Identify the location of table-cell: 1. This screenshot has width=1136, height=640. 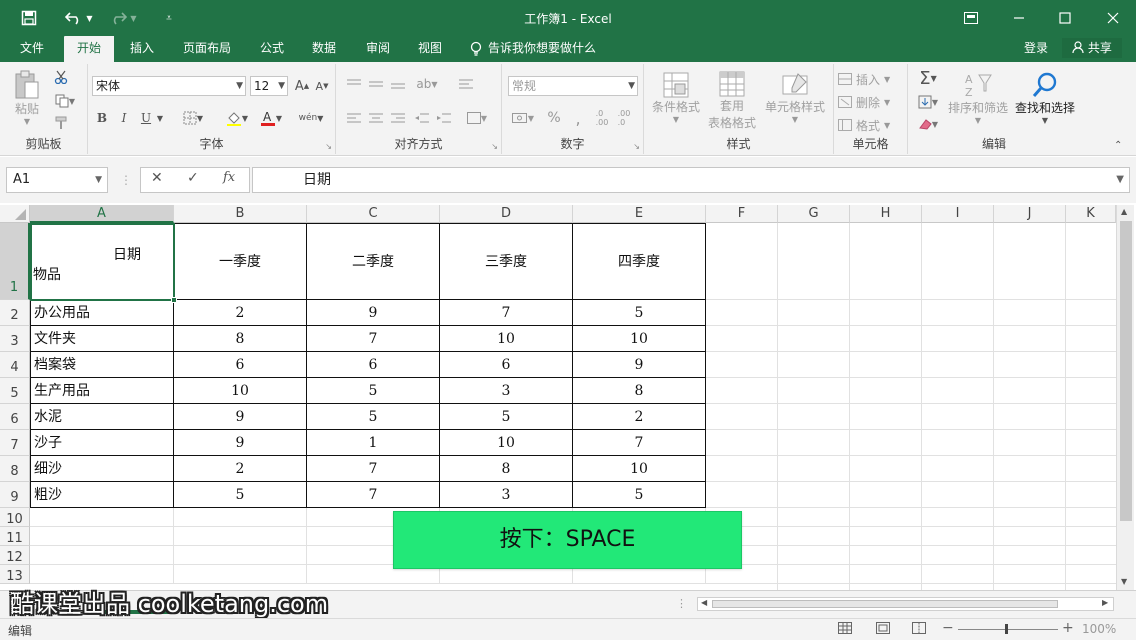
(373, 443).